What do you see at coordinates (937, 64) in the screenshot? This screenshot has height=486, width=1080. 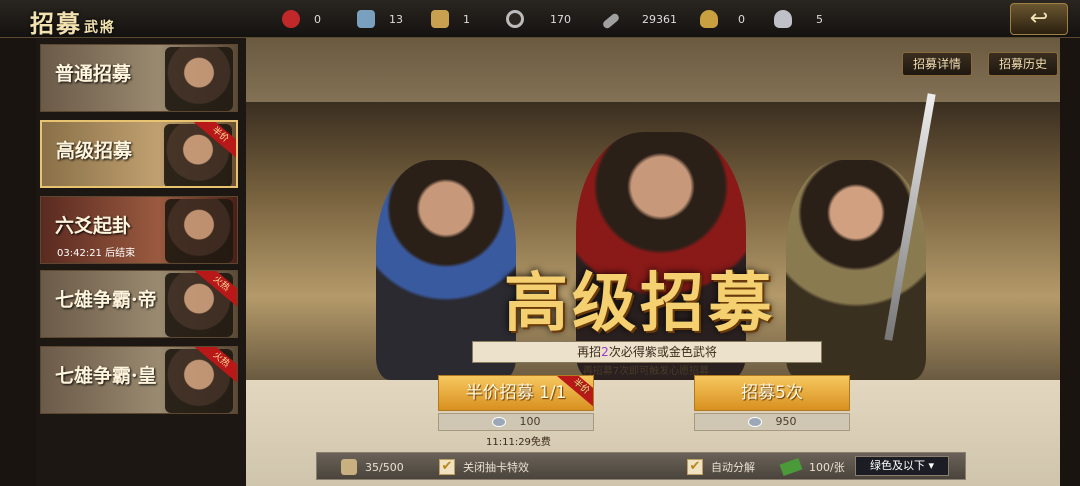 I see `recruit-details-button: 招募详情` at bounding box center [937, 64].